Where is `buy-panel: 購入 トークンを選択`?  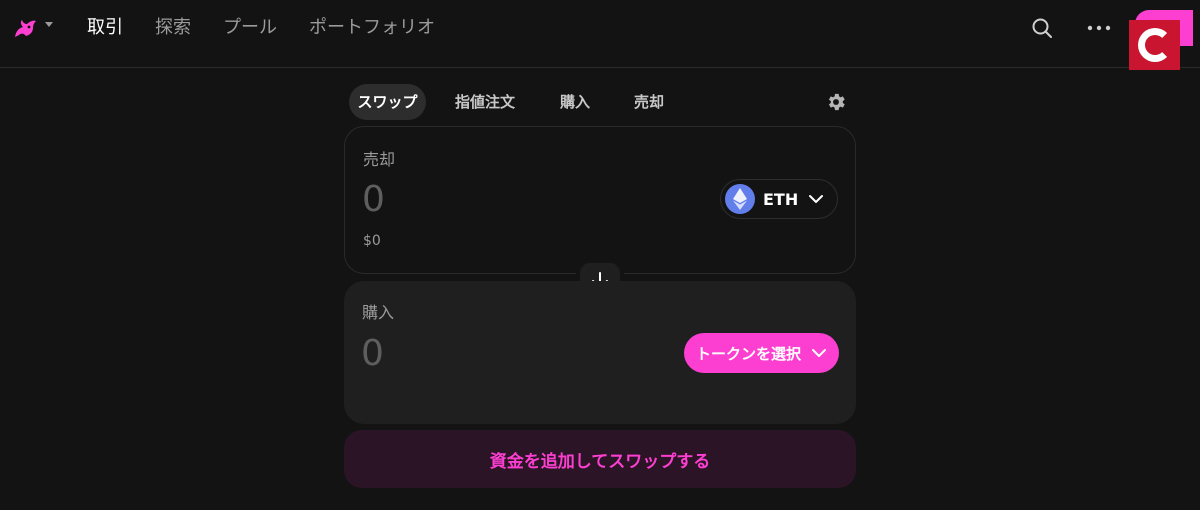
buy-panel: 購入 トークンを選択 is located at coordinates (600, 352).